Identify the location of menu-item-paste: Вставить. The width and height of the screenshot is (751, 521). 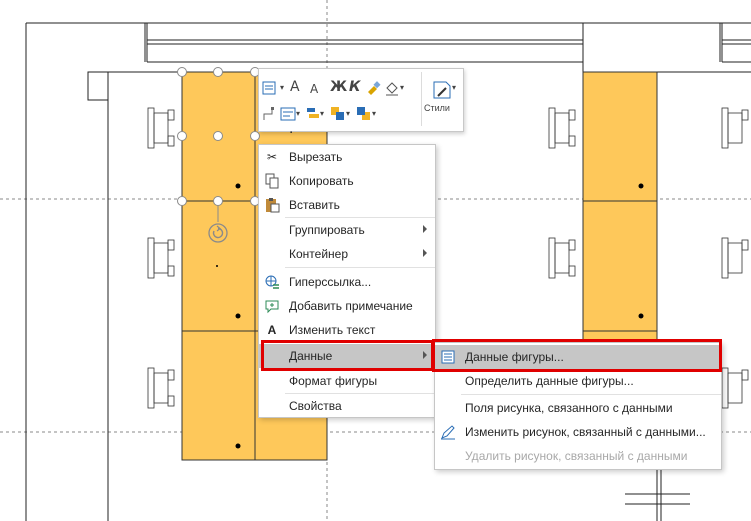
(347, 205).